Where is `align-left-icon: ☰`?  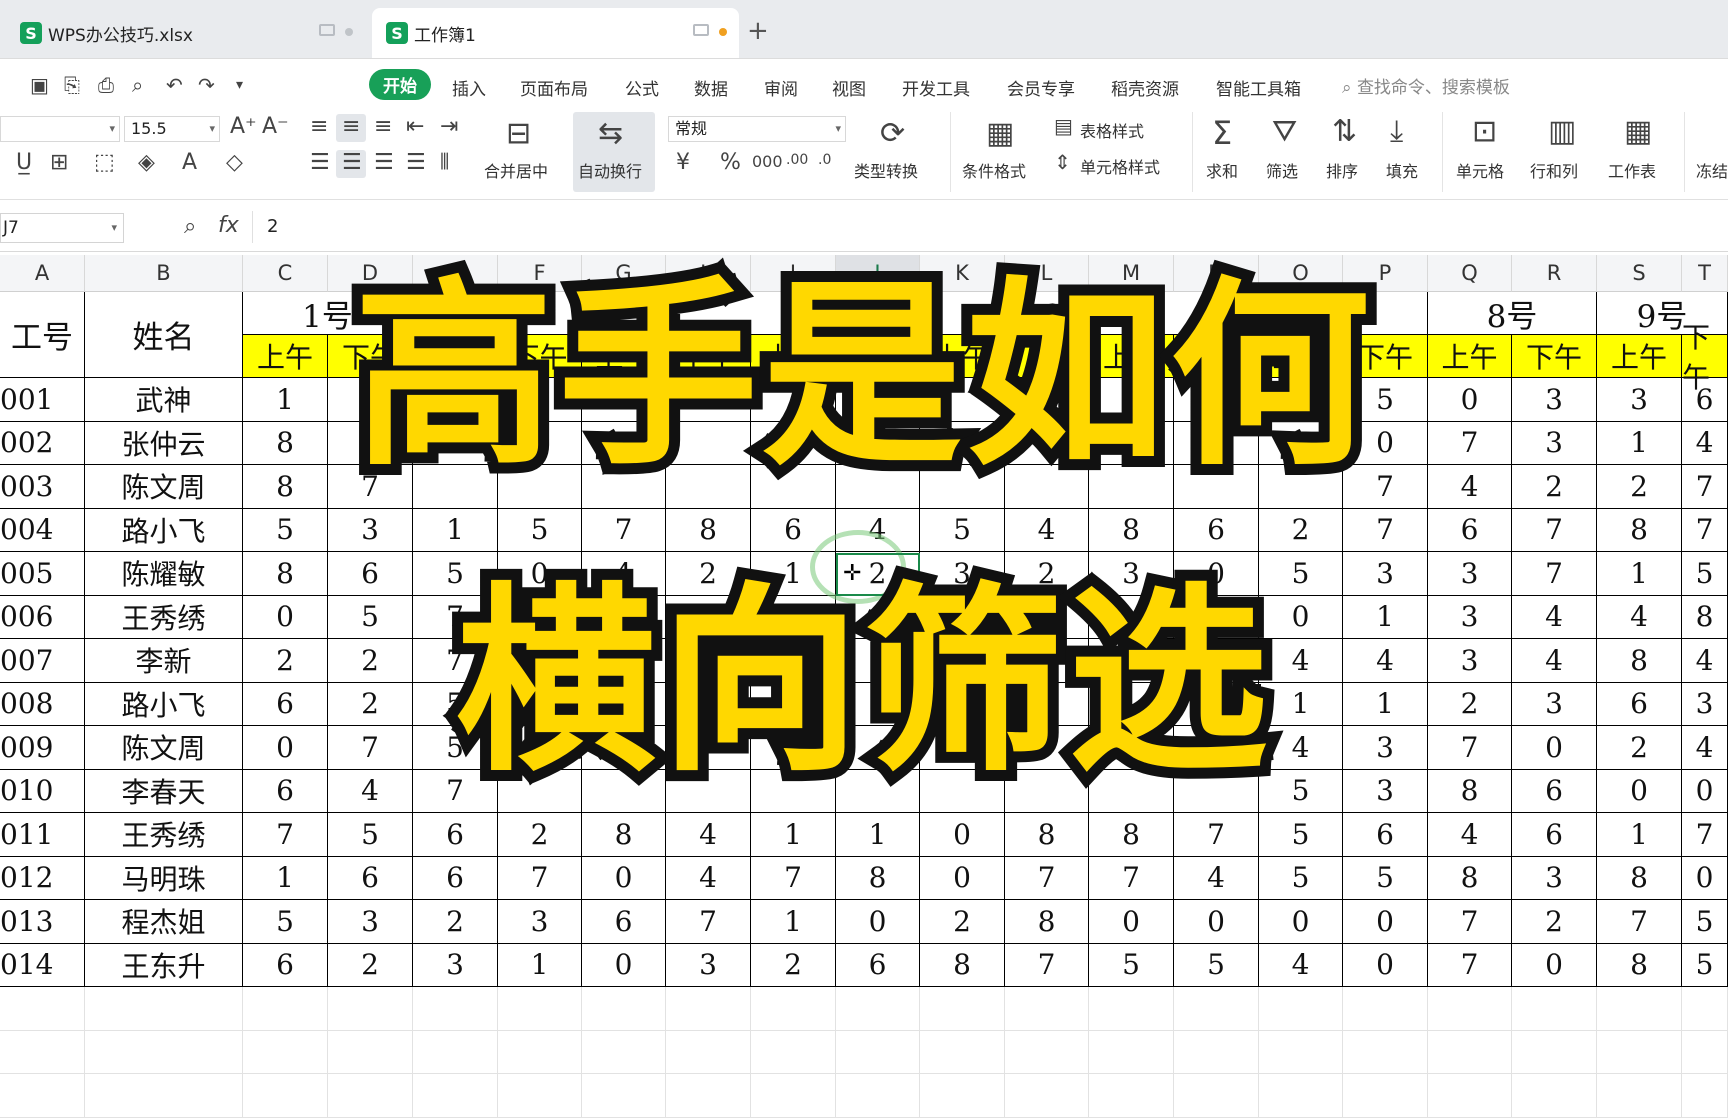 align-left-icon: ☰ is located at coordinates (320, 162).